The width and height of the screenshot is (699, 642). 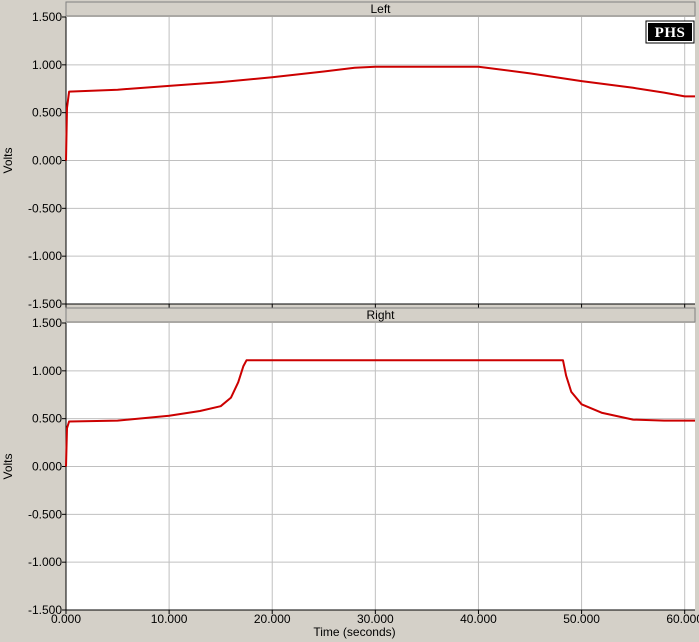 I want to click on x-tick-label: 60.000, so click(x=682, y=619).